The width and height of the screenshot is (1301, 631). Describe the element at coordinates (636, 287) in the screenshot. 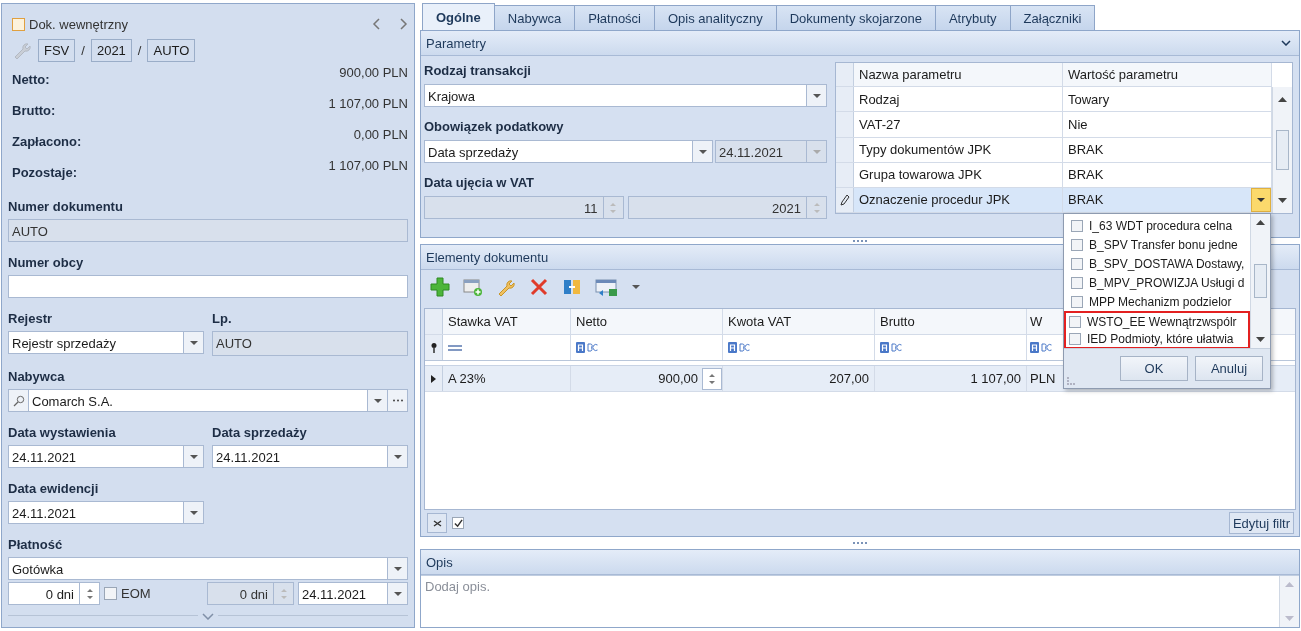

I see `caret-icon` at that location.